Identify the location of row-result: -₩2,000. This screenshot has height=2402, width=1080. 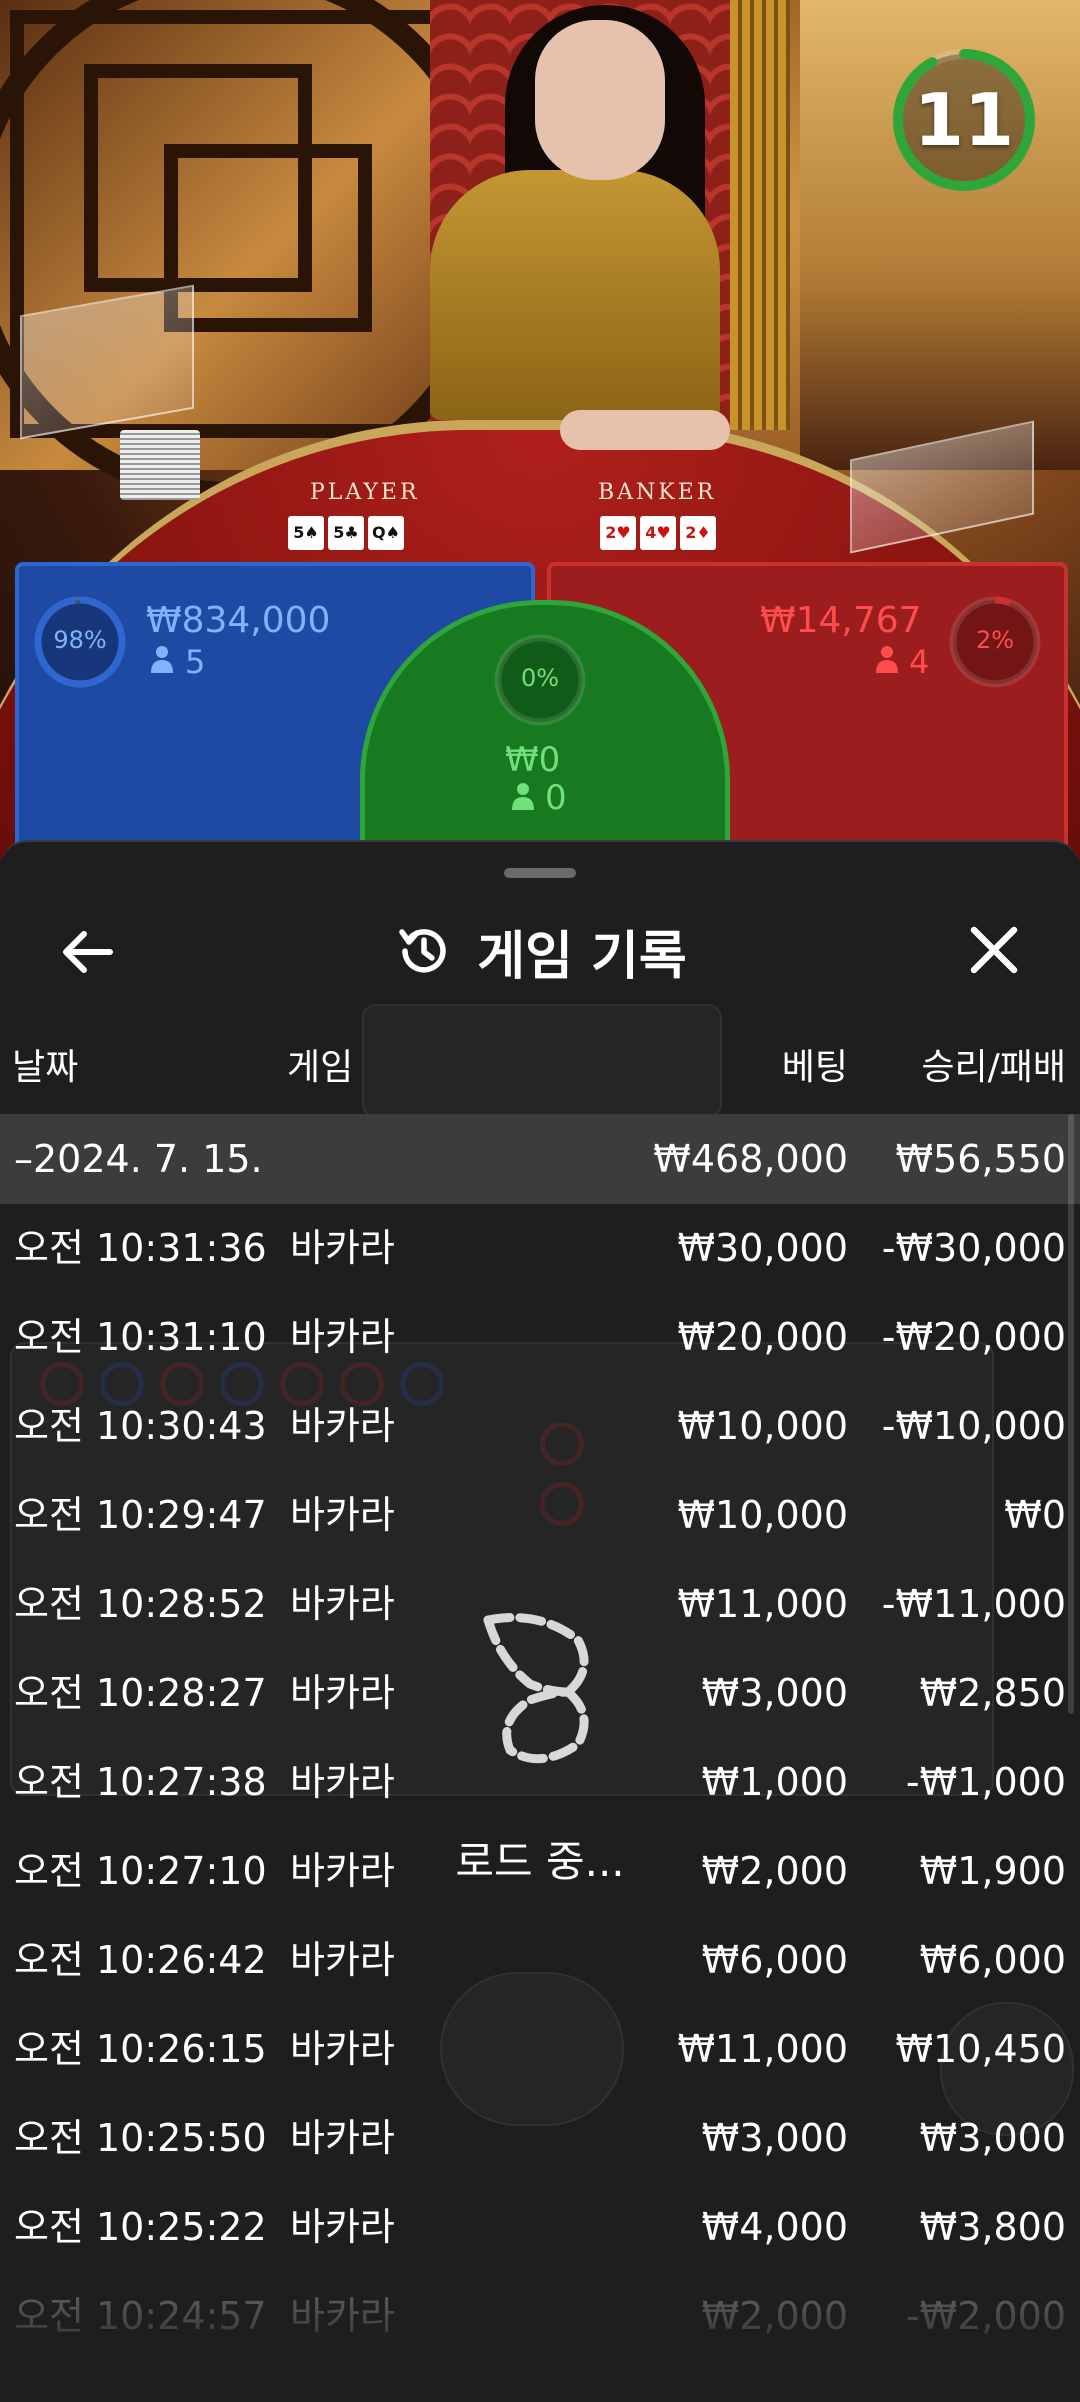
(985, 2316).